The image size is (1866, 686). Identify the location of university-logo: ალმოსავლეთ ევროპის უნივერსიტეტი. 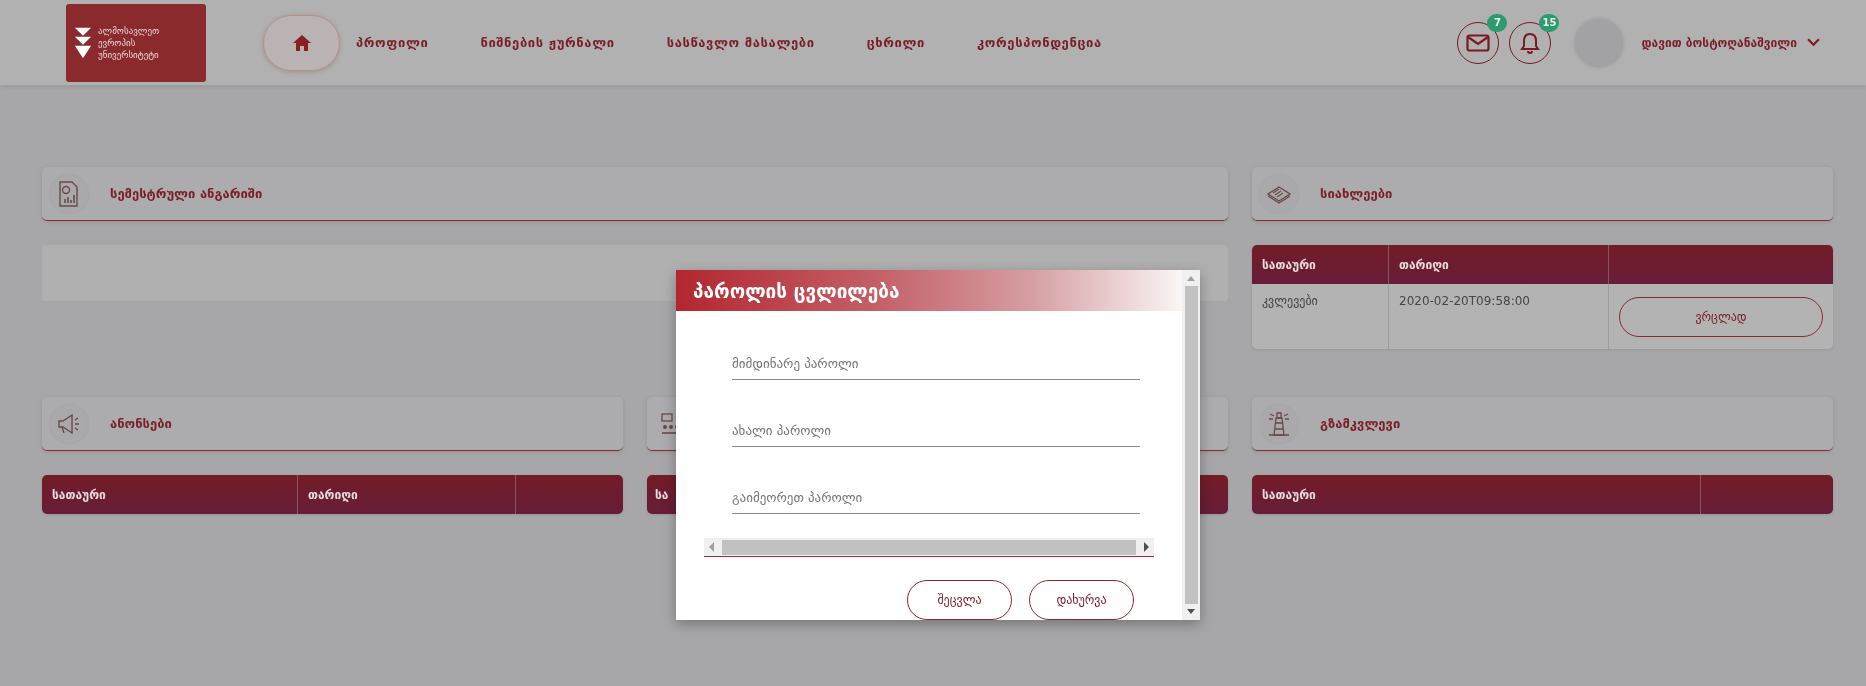
(136, 42).